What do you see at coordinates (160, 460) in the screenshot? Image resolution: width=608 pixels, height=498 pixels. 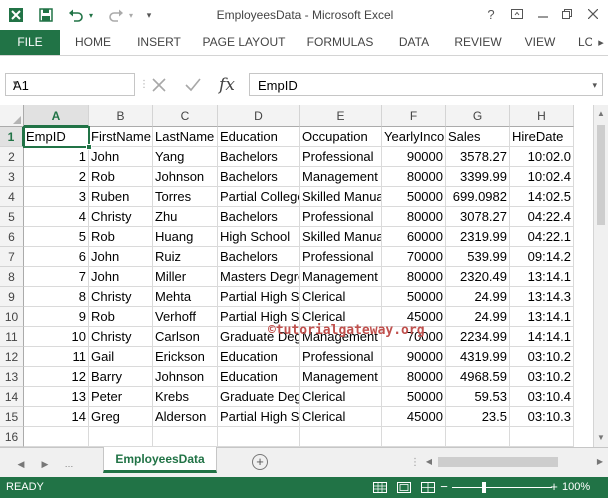 I see `sheet-tab-employeesdata: EmployeesData` at bounding box center [160, 460].